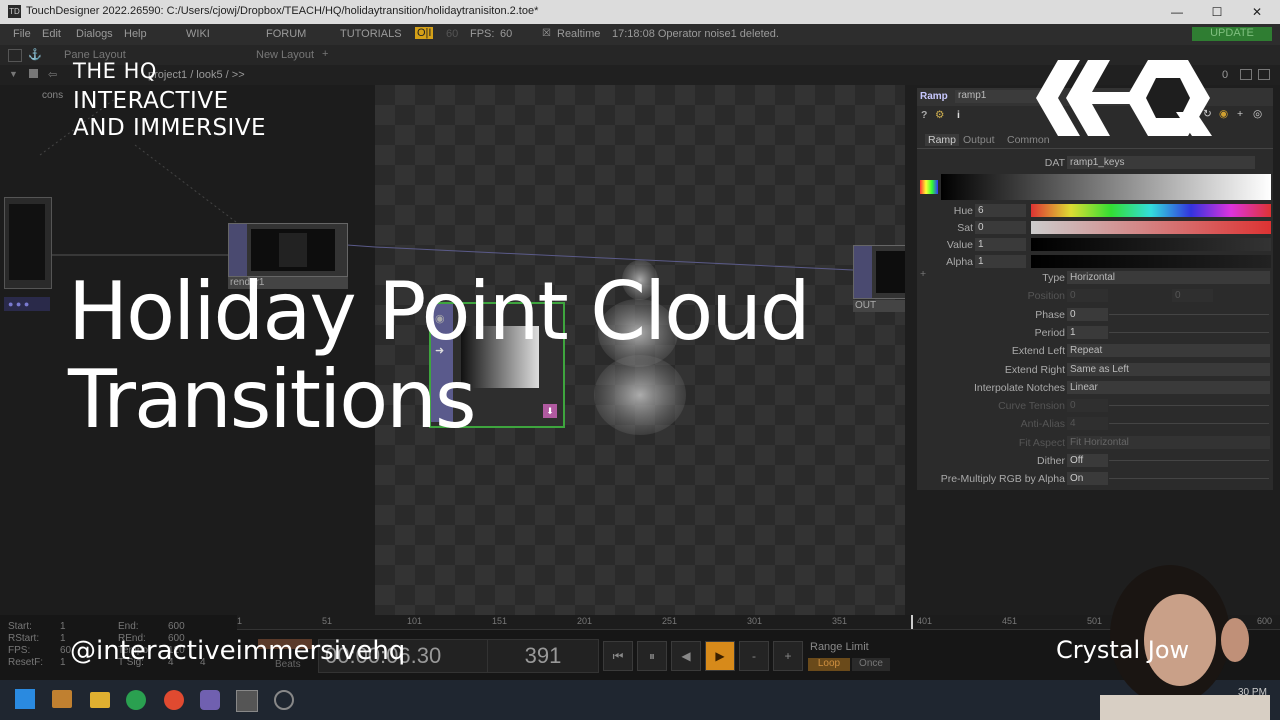 The image size is (1280, 720). Describe the element at coordinates (135, 34) in the screenshot. I see `menu-help: Help` at that location.